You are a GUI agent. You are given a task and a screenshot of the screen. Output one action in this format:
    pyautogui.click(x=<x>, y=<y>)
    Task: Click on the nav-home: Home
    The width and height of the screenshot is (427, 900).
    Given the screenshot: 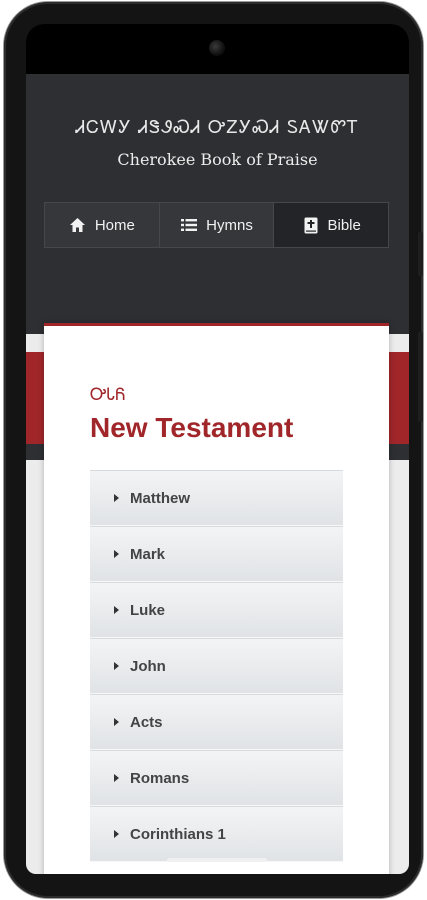 What is the action you would take?
    pyautogui.click(x=102, y=225)
    